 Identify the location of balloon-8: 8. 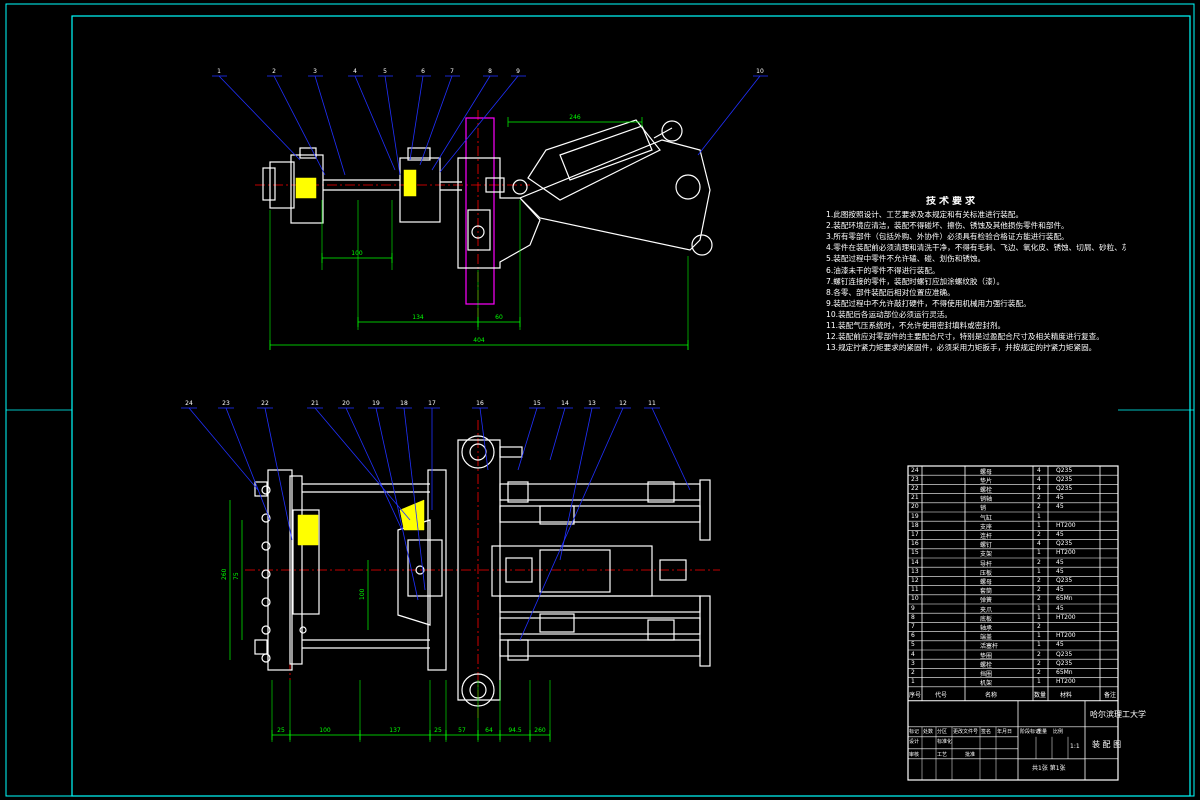
(490, 71).